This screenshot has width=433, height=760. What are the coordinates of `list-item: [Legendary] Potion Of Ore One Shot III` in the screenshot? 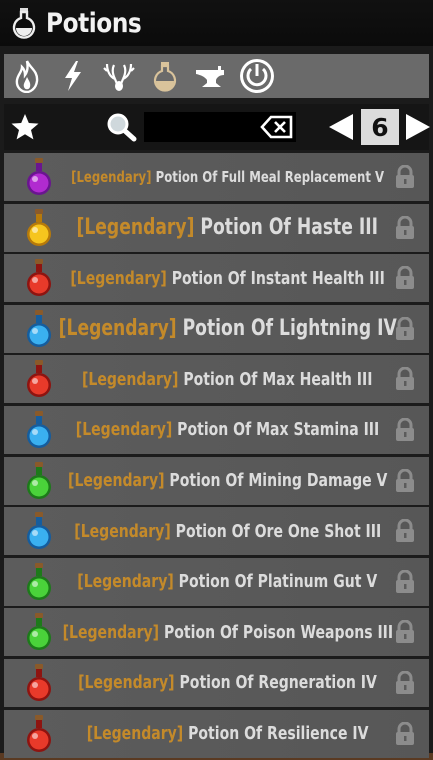 It's located at (216, 531).